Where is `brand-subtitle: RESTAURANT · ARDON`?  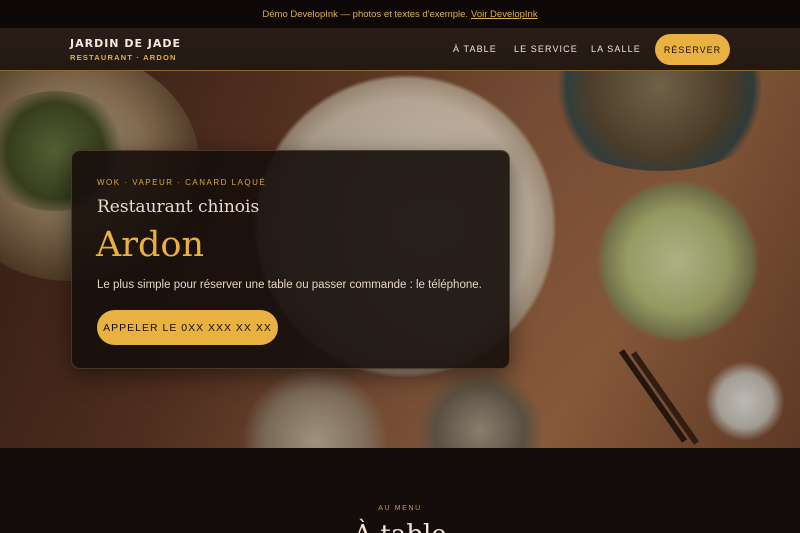 brand-subtitle: RESTAURANT · ARDON is located at coordinates (123, 57).